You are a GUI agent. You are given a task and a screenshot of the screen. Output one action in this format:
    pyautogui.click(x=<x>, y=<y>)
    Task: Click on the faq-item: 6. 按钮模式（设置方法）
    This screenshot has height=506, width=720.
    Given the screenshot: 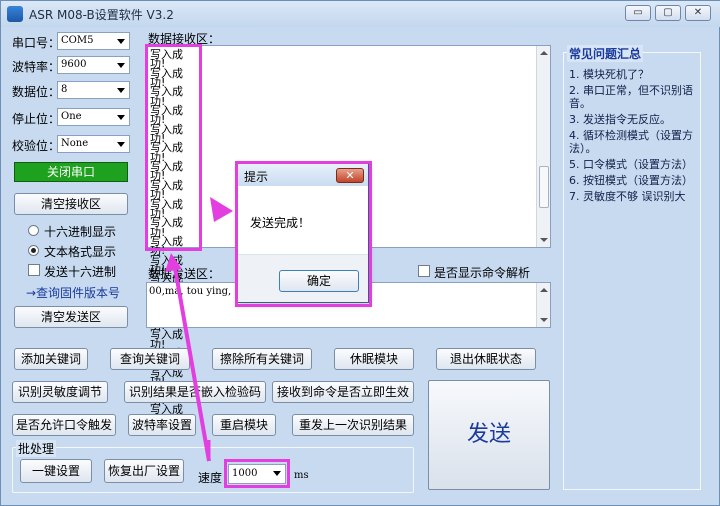 What is the action you would take?
    pyautogui.click(x=633, y=180)
    